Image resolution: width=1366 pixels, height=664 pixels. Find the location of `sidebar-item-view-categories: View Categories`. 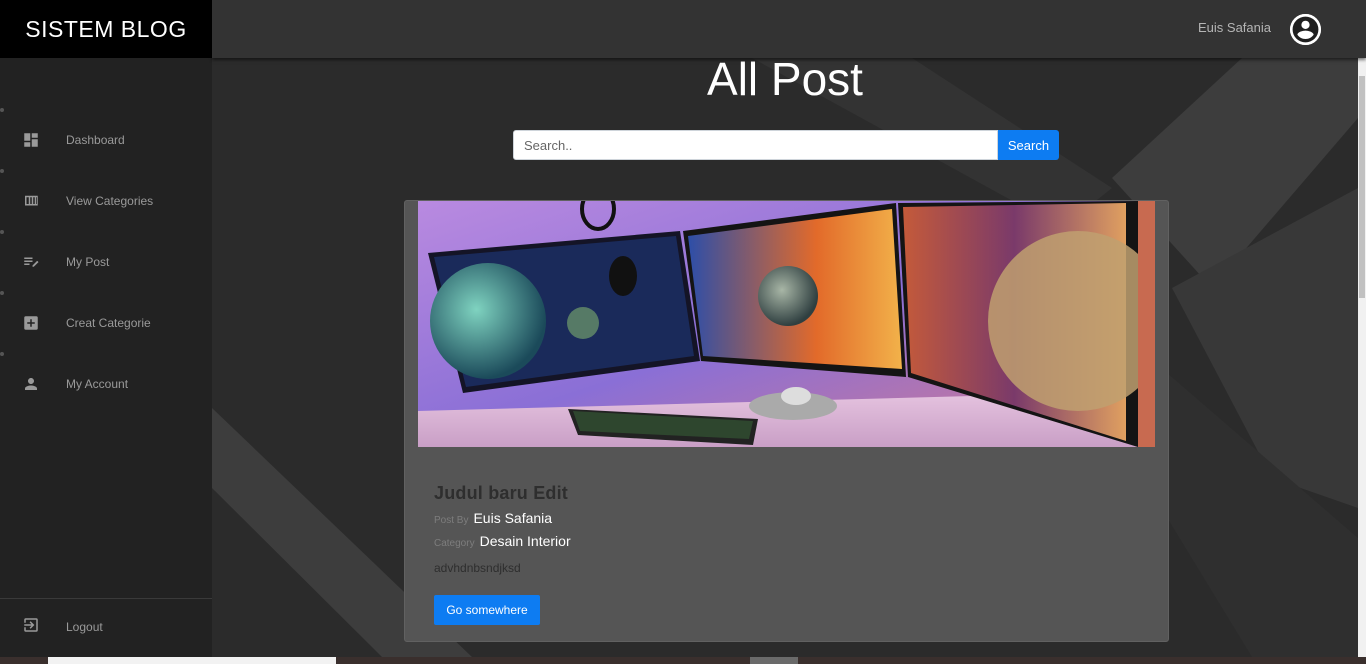

sidebar-item-view-categories: View Categories is located at coordinates (106, 200).